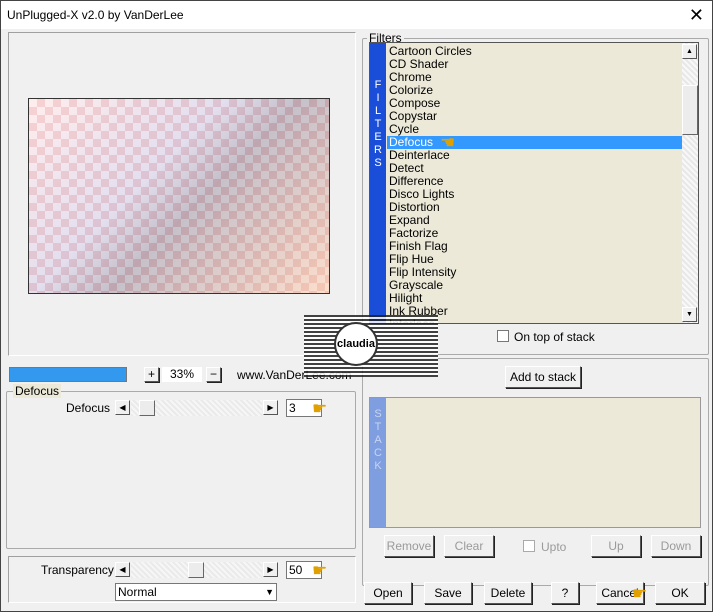 The image size is (713, 612). What do you see at coordinates (137, 592) in the screenshot?
I see `blend-mode-value: Normal` at bounding box center [137, 592].